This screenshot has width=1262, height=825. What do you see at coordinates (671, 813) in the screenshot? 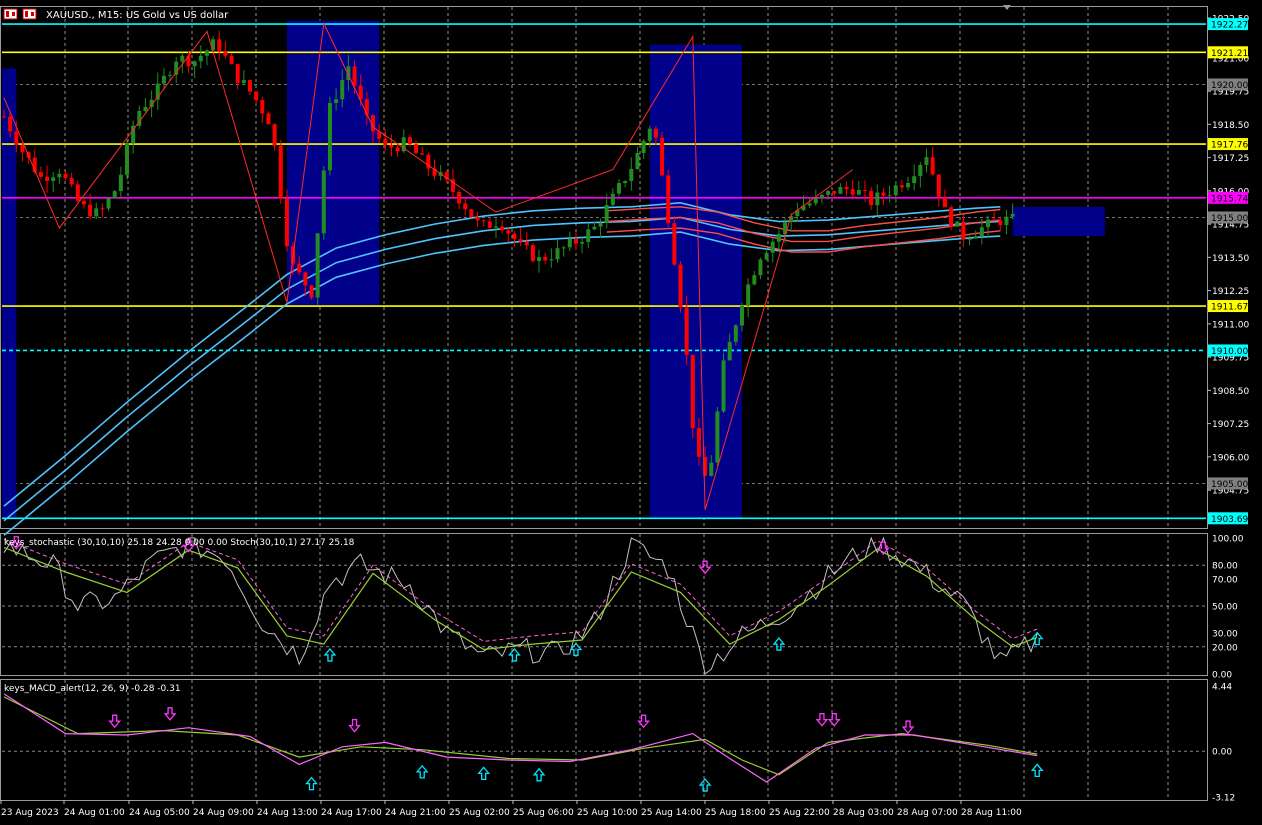
I see `time-tick-label: 25 Aug 14:00` at bounding box center [671, 813].